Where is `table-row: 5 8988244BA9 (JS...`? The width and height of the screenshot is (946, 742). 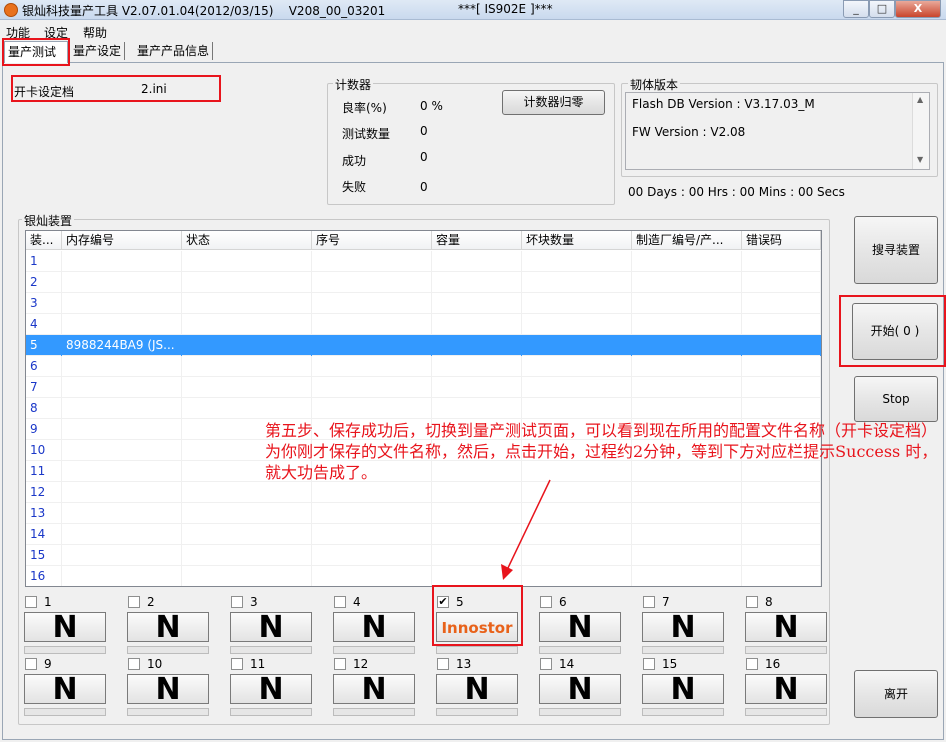
table-row: 5 8988244BA9 (JS... is located at coordinates (423, 345).